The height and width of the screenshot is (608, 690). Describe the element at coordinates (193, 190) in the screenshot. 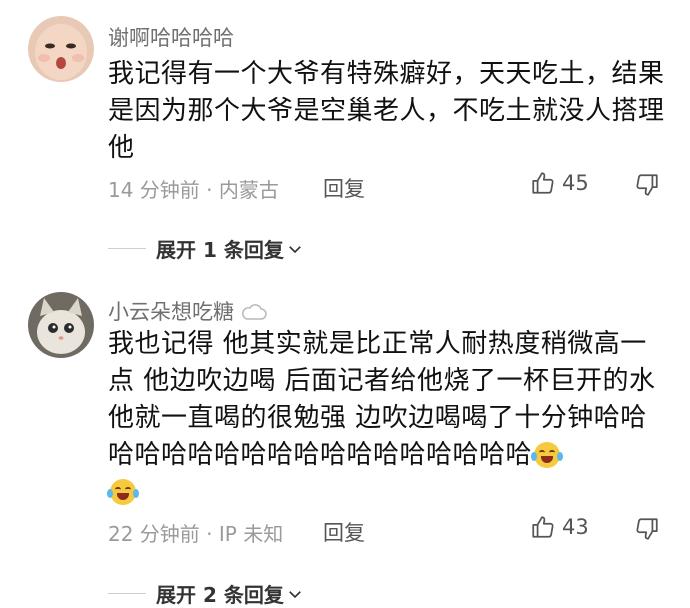

I see `comment-meta: 14 分钟前 · 内蒙古` at that location.